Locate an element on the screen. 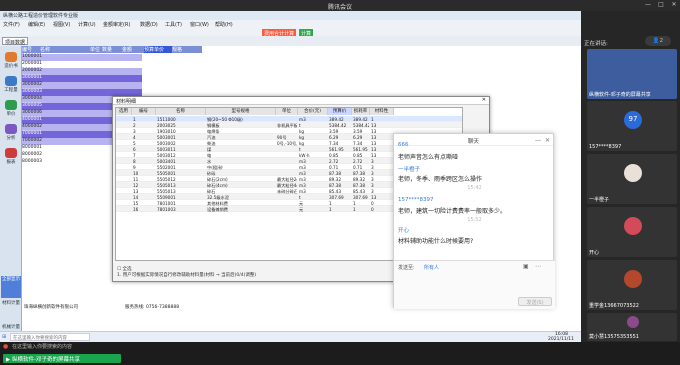 The image size is (680, 365). chat-minimize-icon: — is located at coordinates (538, 140).